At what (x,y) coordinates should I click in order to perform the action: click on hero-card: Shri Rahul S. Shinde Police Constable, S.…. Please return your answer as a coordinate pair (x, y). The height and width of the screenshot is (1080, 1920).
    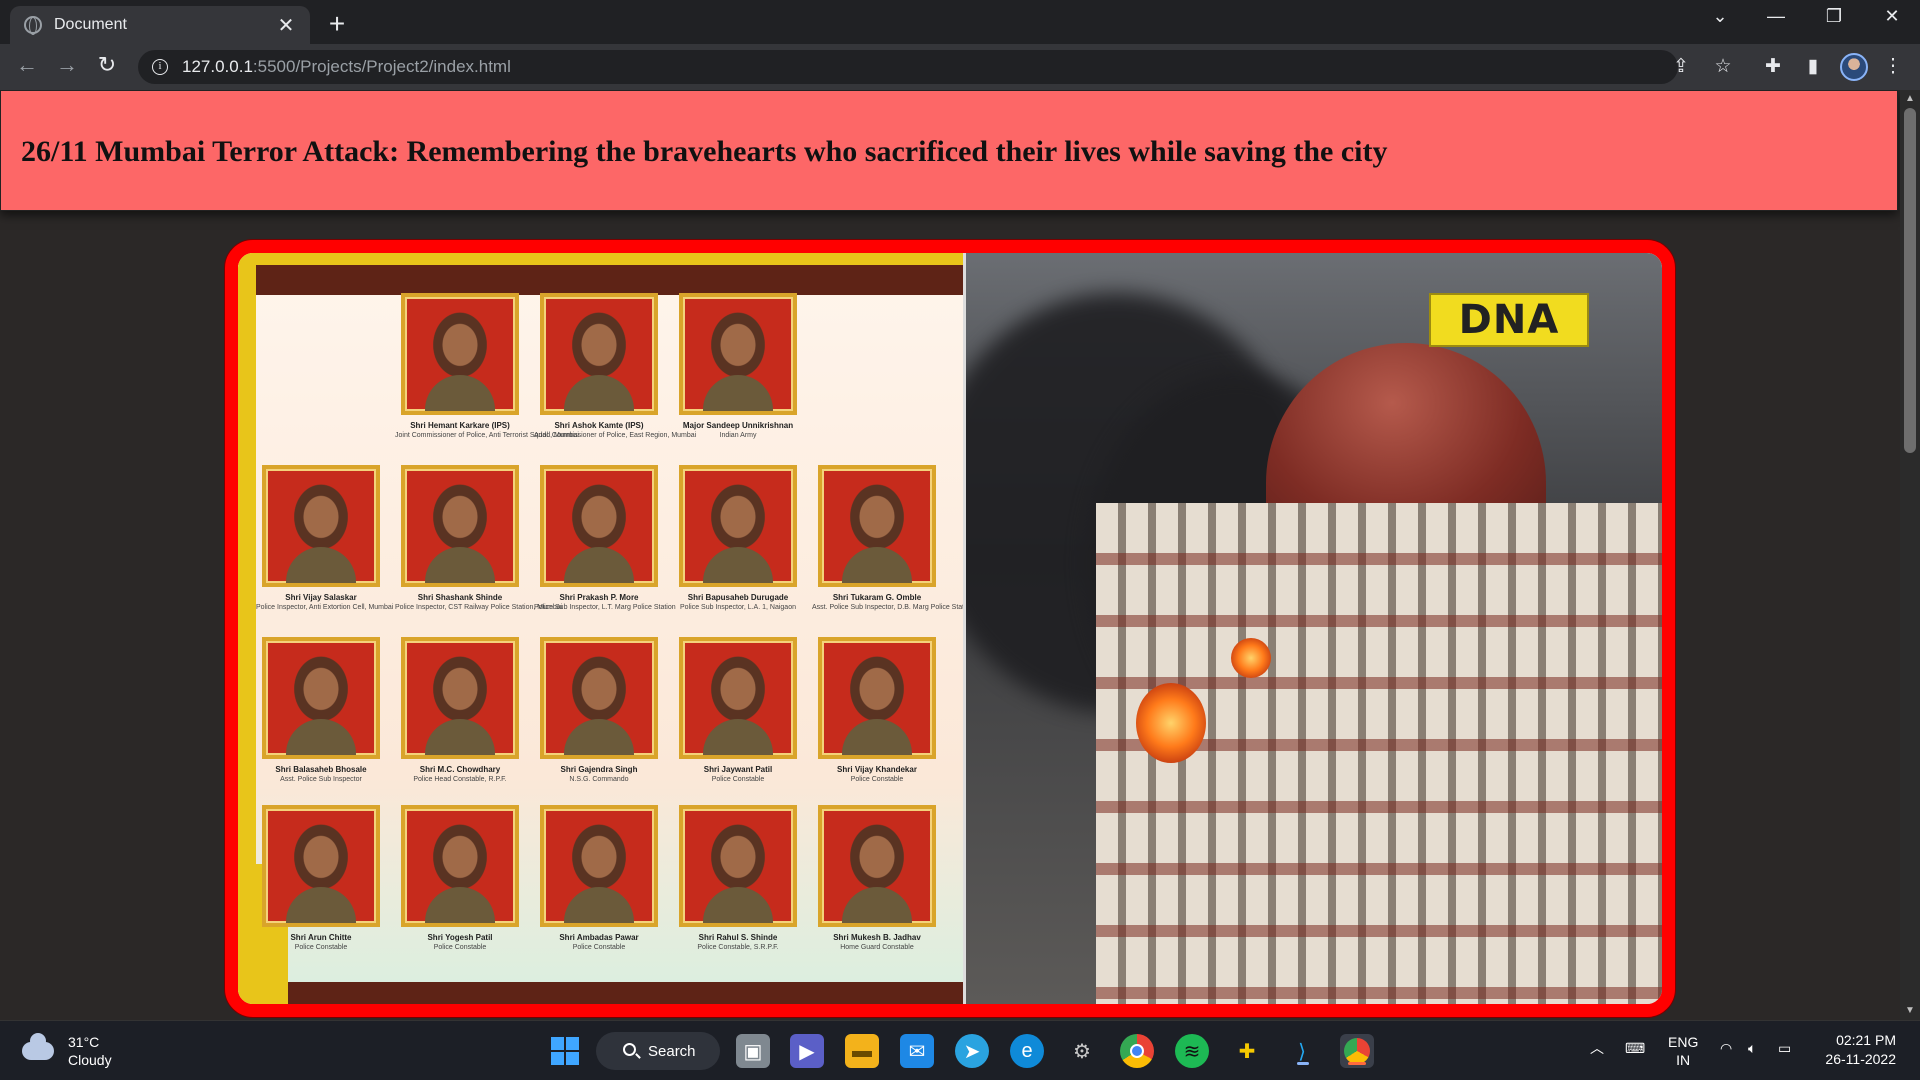
    Looking at the image, I should click on (738, 878).